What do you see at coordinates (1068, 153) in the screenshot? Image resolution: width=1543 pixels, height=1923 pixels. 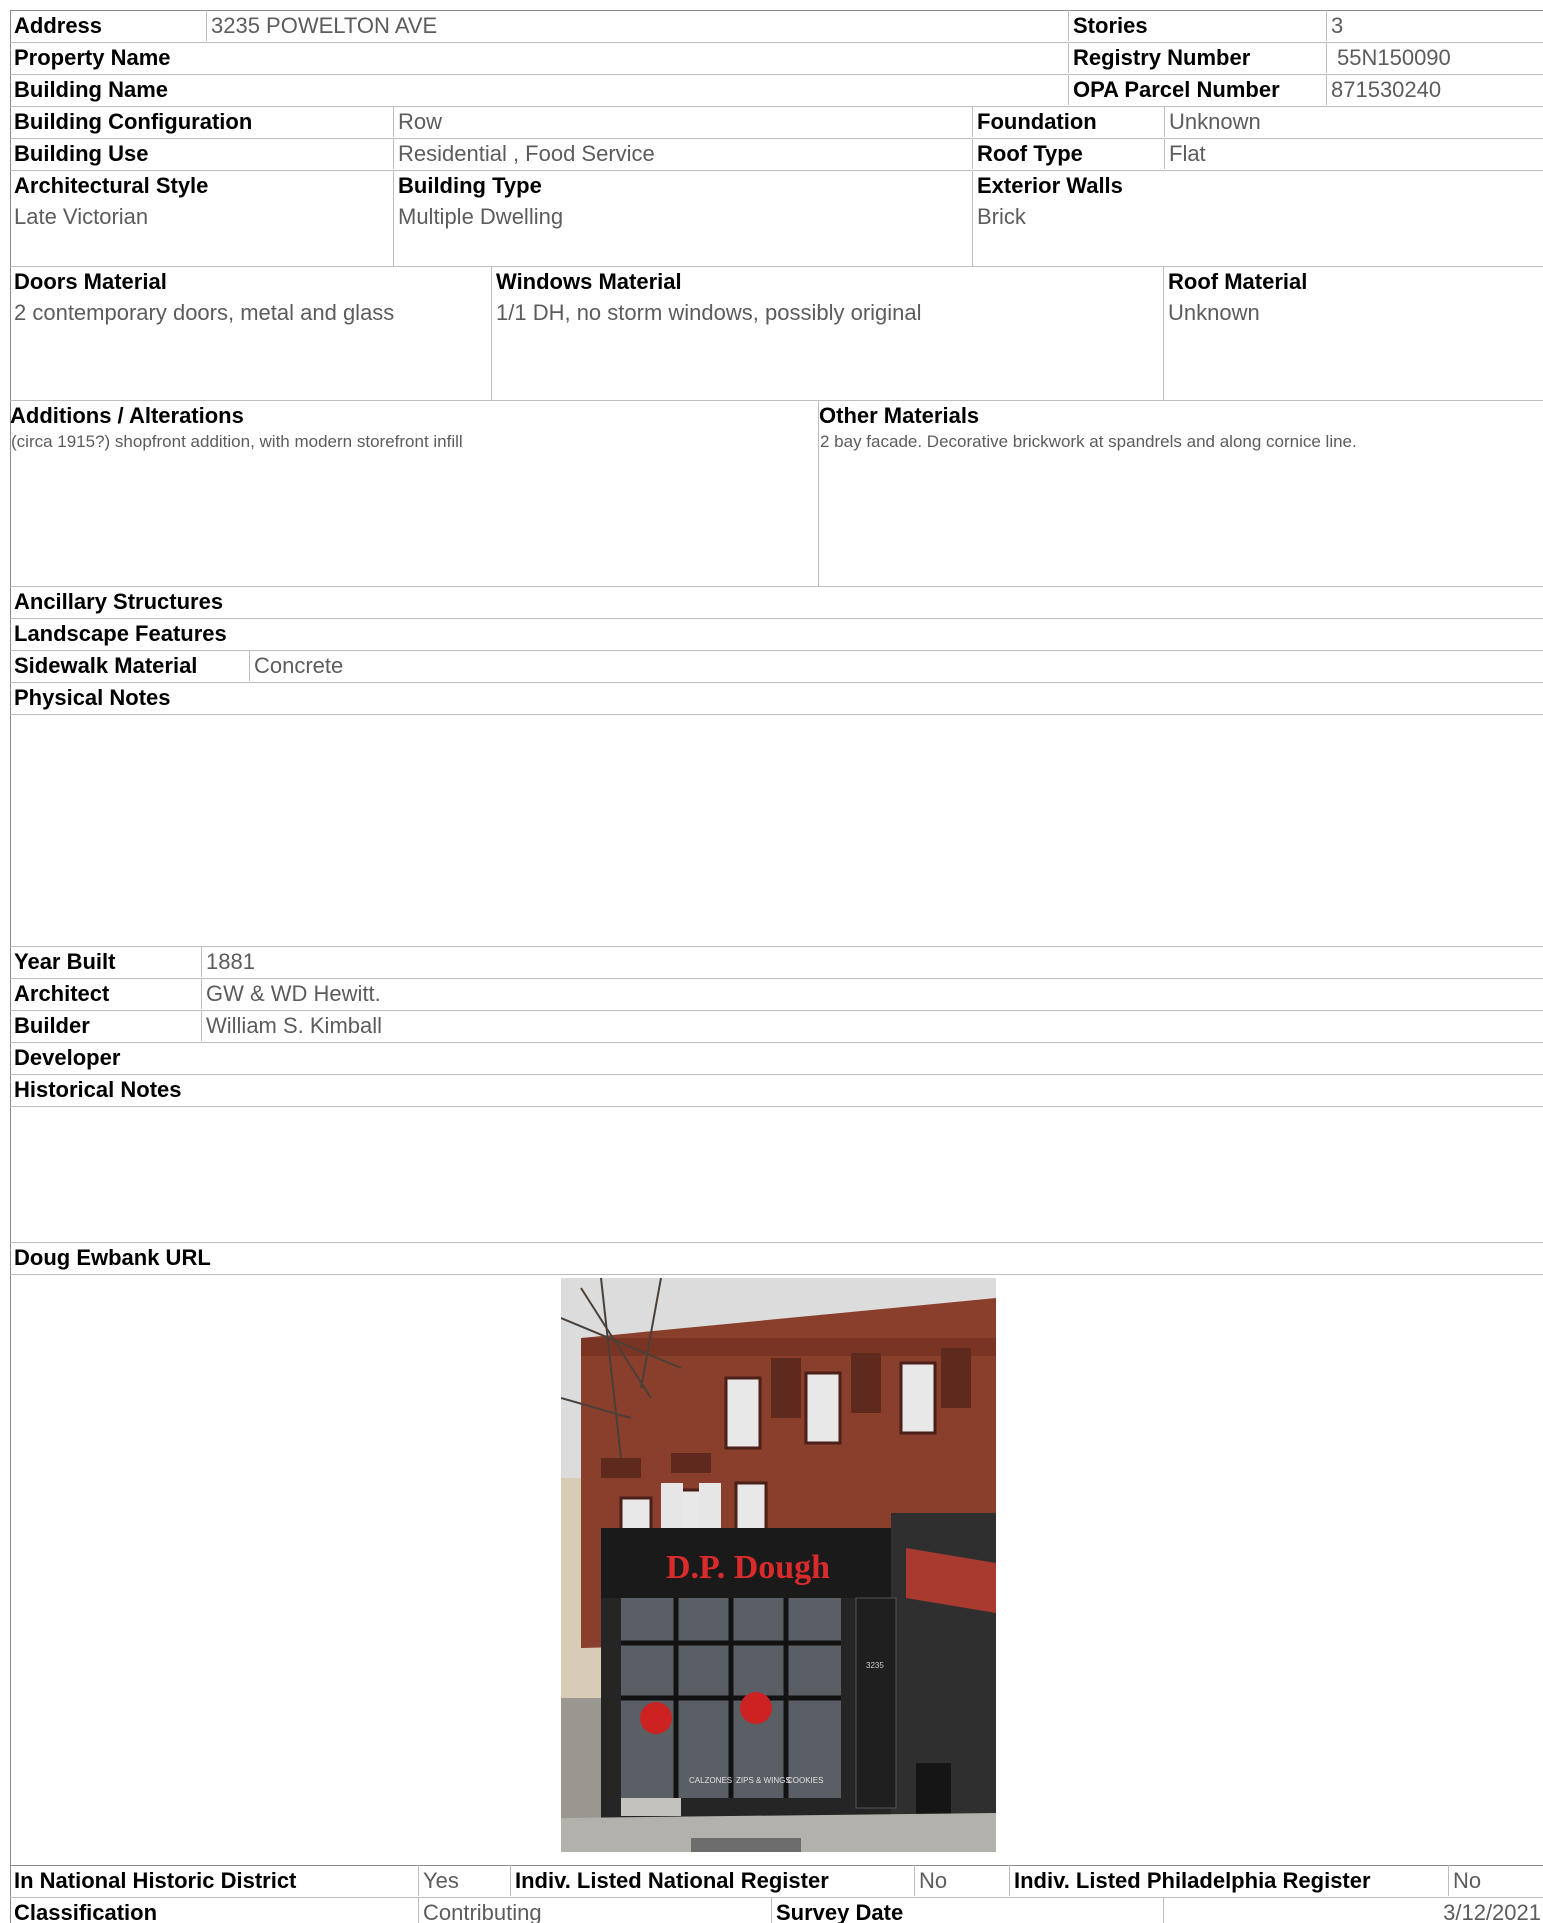 I see `roof-type-label: Roof Type` at bounding box center [1068, 153].